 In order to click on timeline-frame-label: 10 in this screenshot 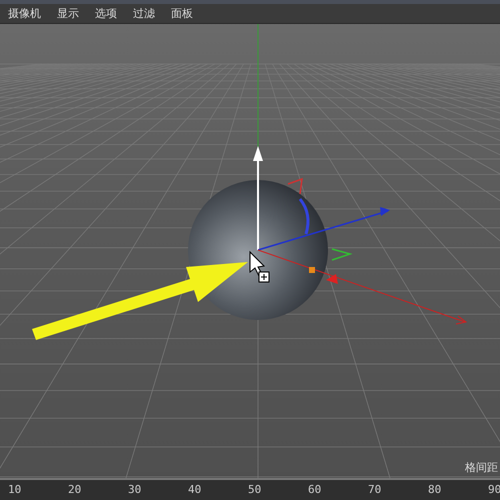, I will do `click(15, 490)`.